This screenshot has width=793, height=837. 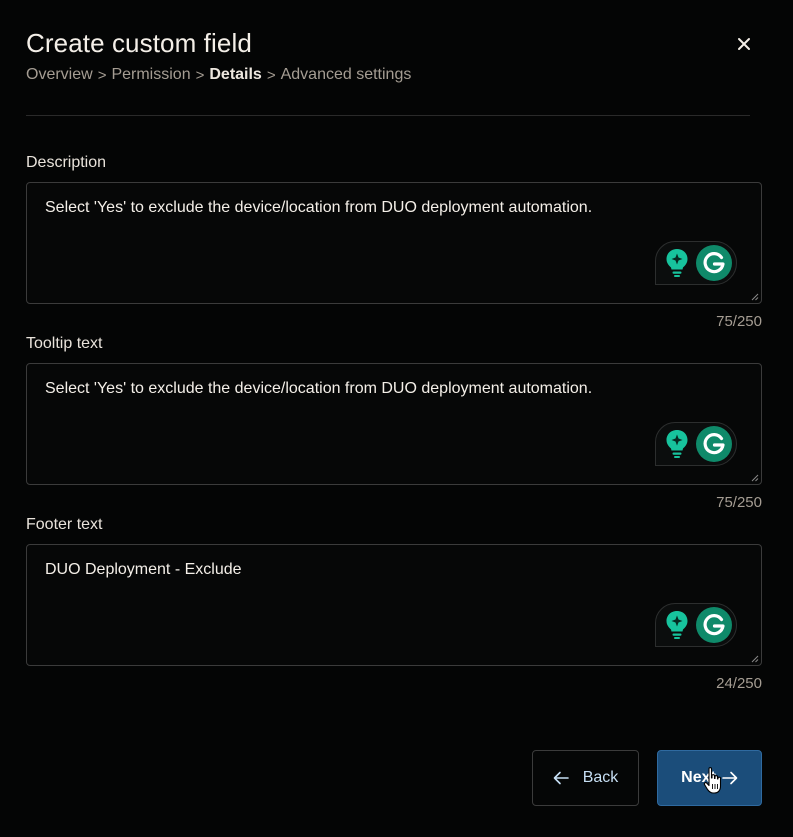 I want to click on footer-text-value: DUO Deployment - Exclude, so click(x=143, y=569).